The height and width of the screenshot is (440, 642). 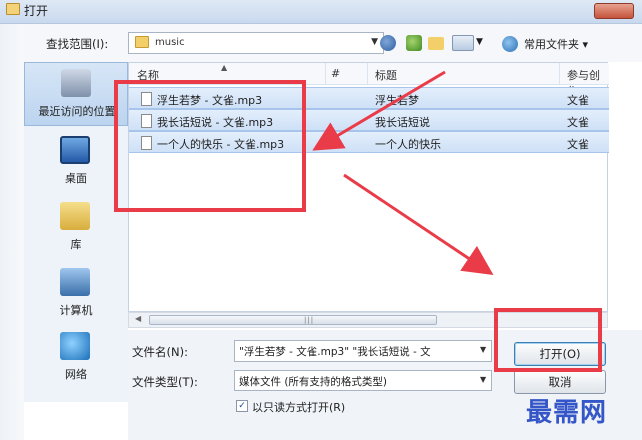 I want to click on annotation-arrows, so click(x=403, y=173).